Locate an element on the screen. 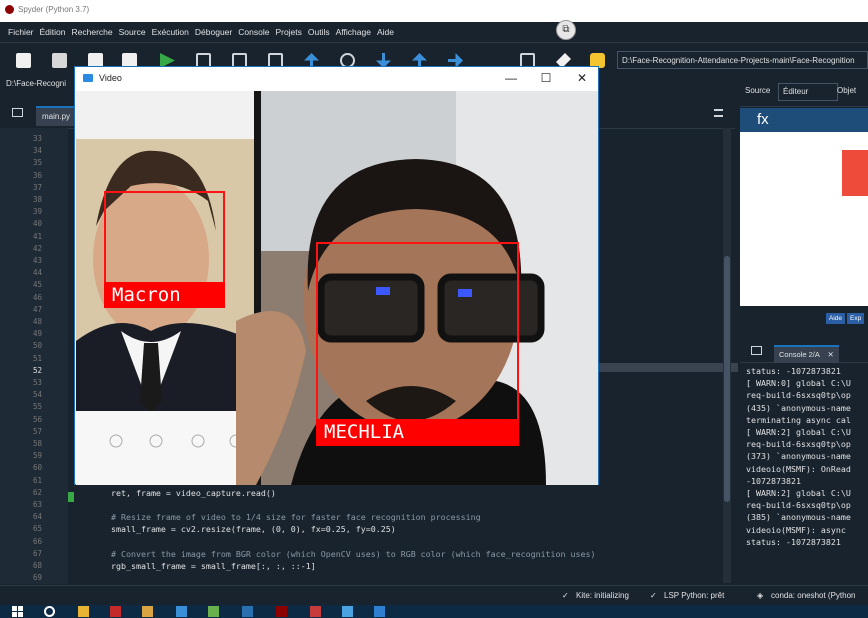 The width and height of the screenshot is (868, 618). editor-path-label: D:\Face-Recogni is located at coordinates (36, 83).